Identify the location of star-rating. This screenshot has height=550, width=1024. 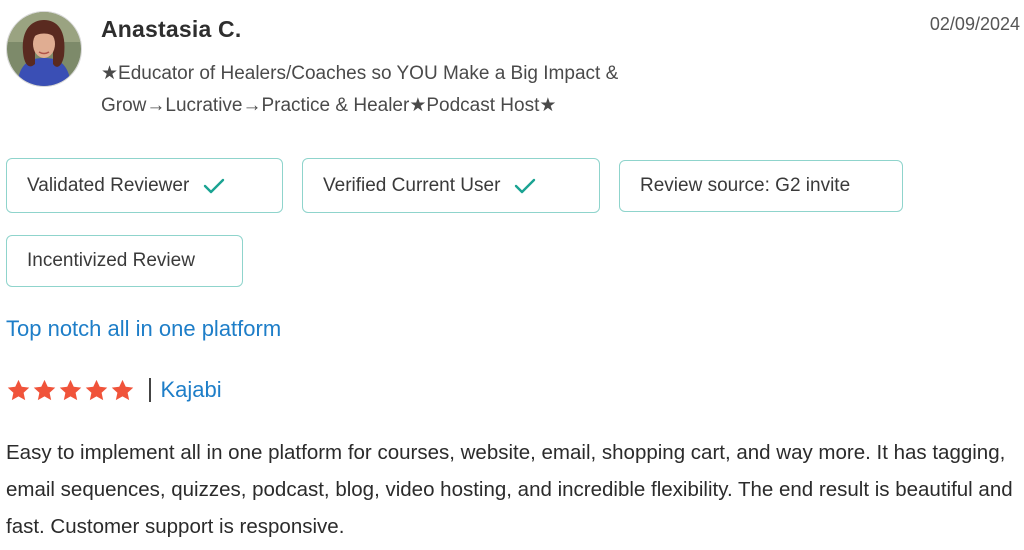
(70, 390).